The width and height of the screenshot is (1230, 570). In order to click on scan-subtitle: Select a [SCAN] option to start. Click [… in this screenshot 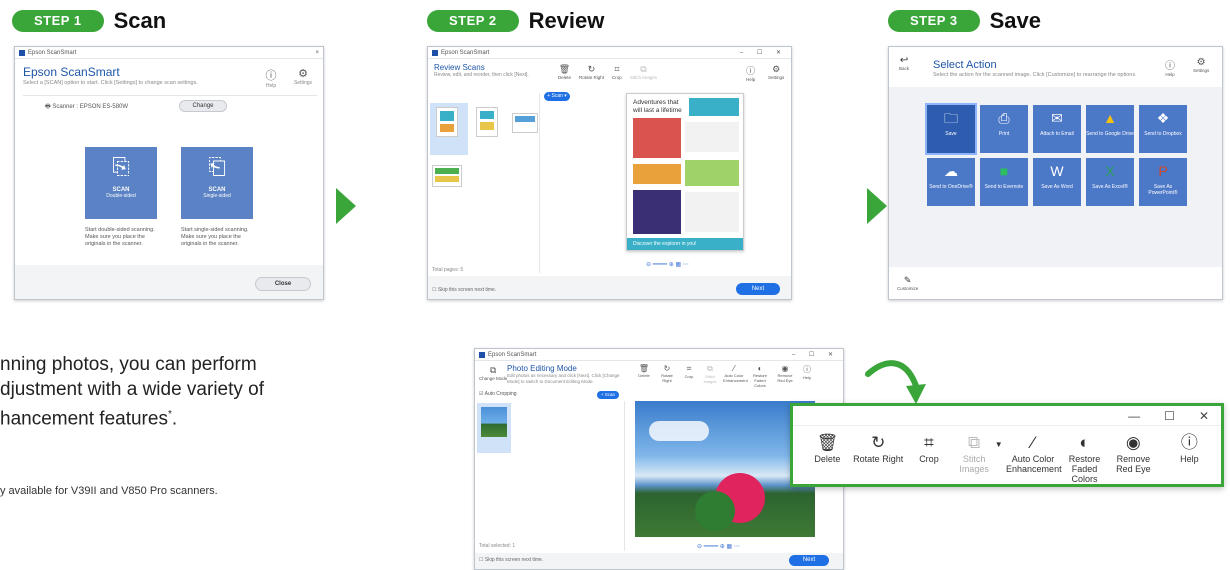, I will do `click(110, 83)`.